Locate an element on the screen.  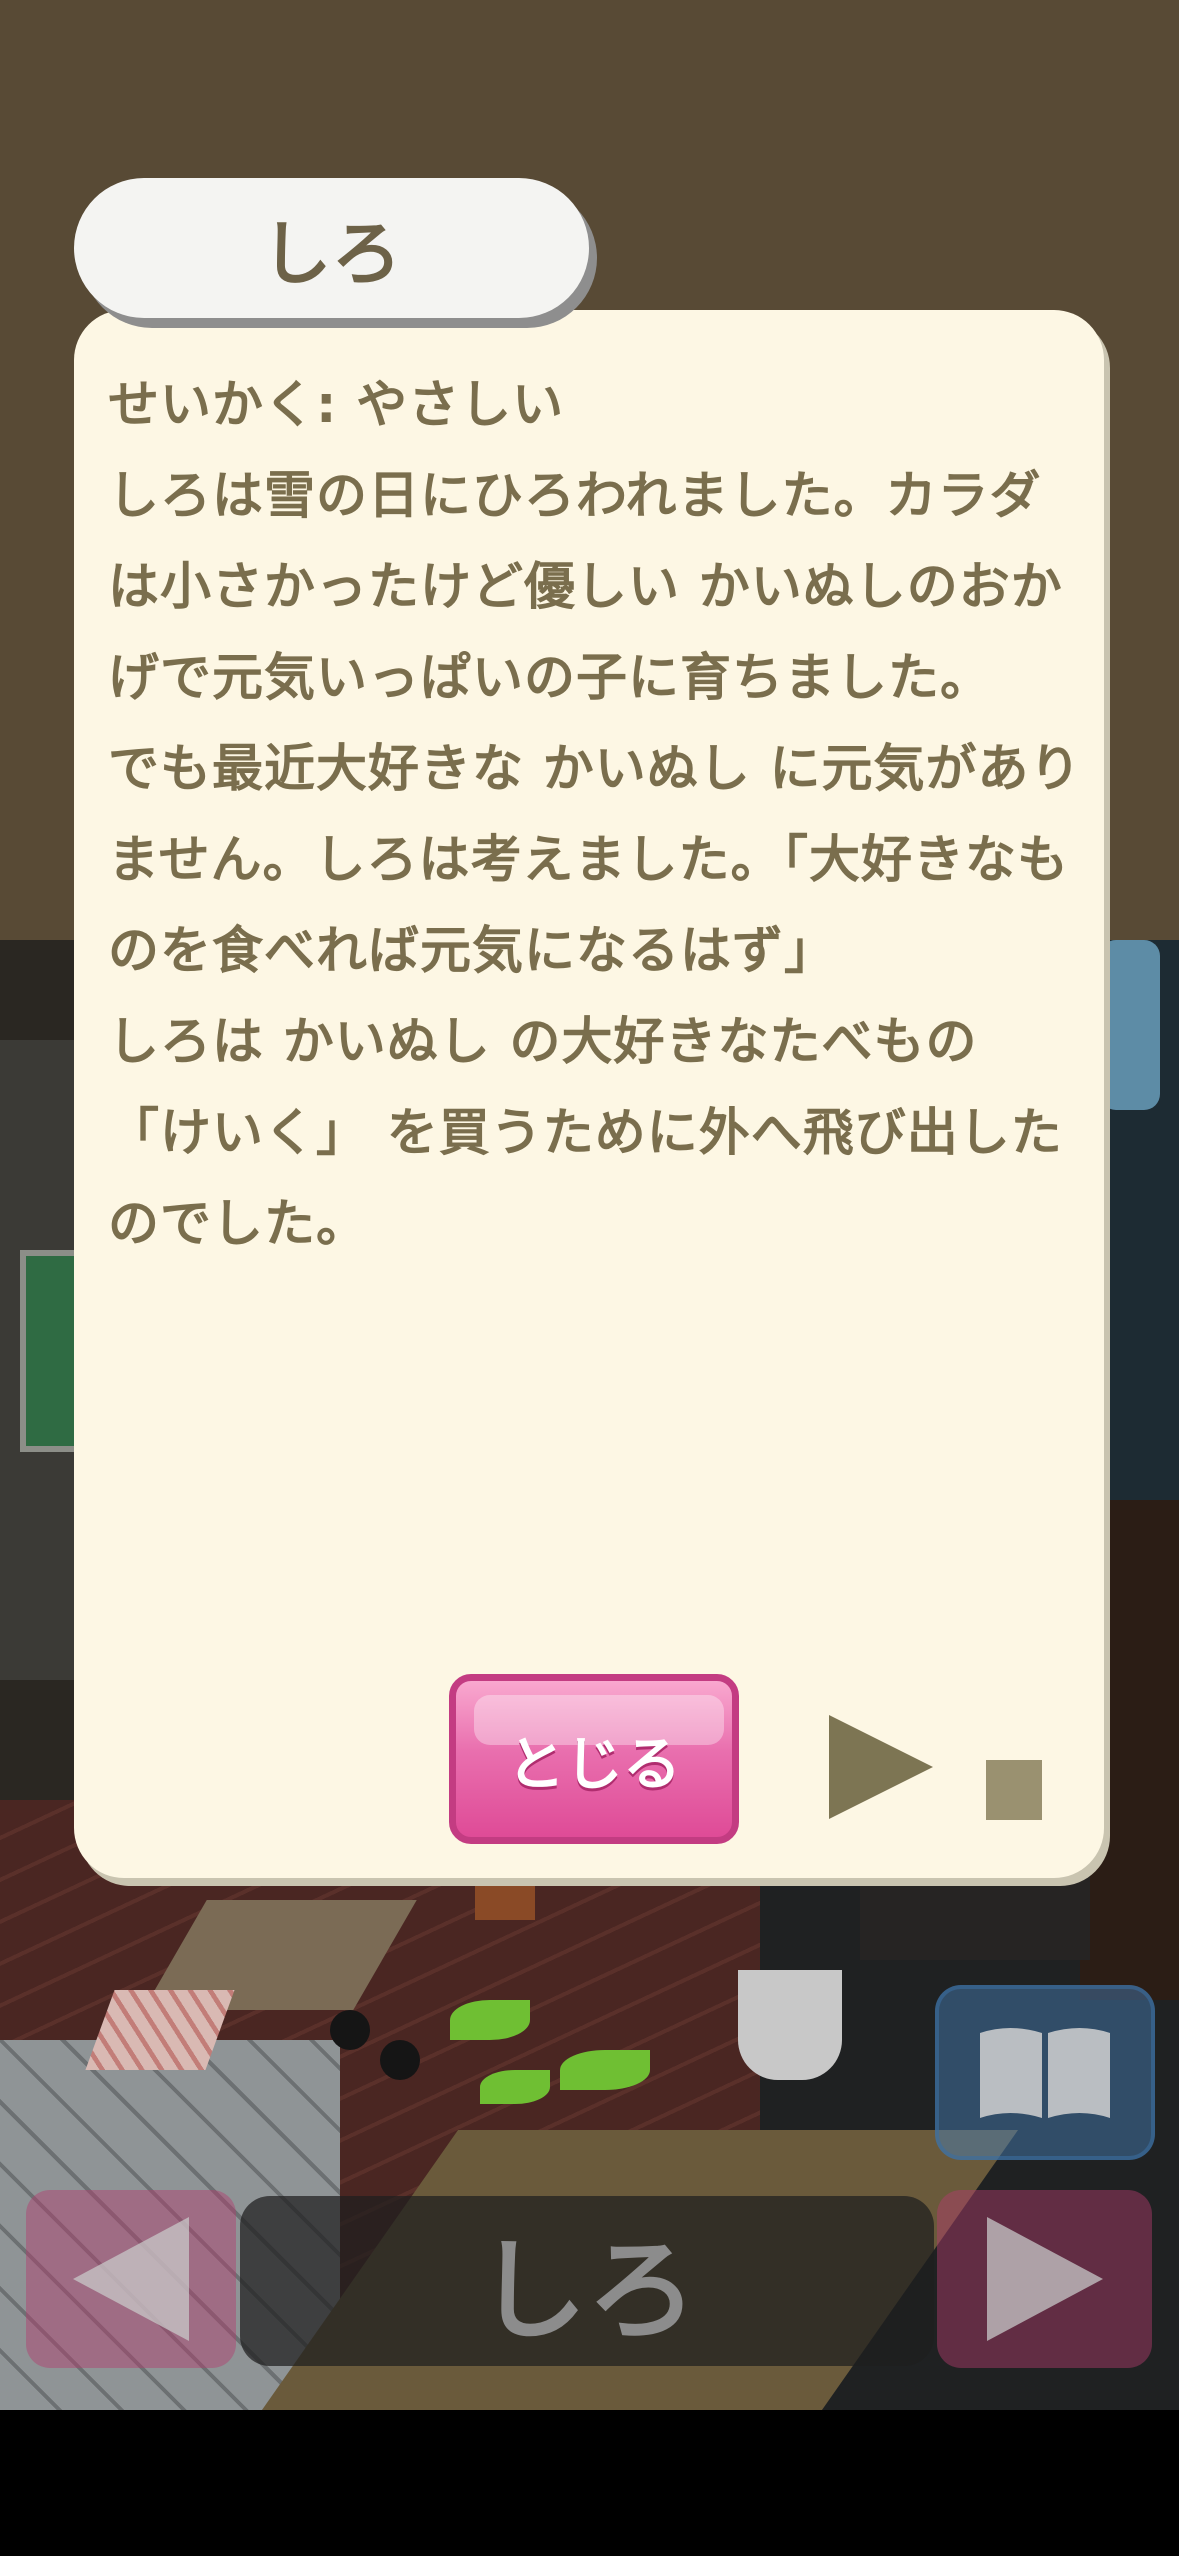
next-character-button is located at coordinates (1044, 2279).